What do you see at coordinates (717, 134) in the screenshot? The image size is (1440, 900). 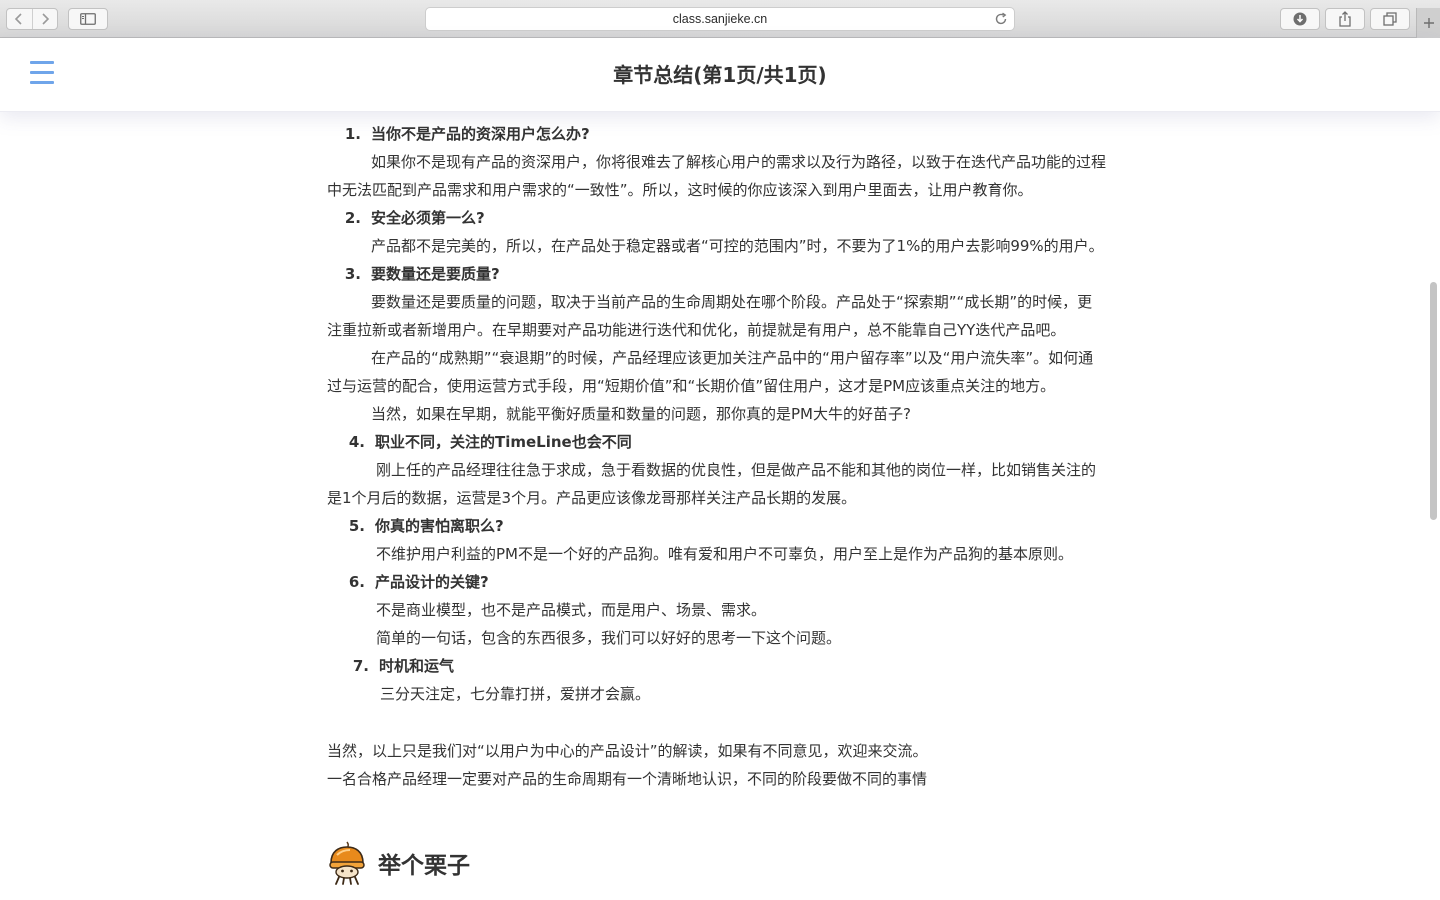 I see `section-title: 1. 当你不是产品的资深用户怎么办?` at bounding box center [717, 134].